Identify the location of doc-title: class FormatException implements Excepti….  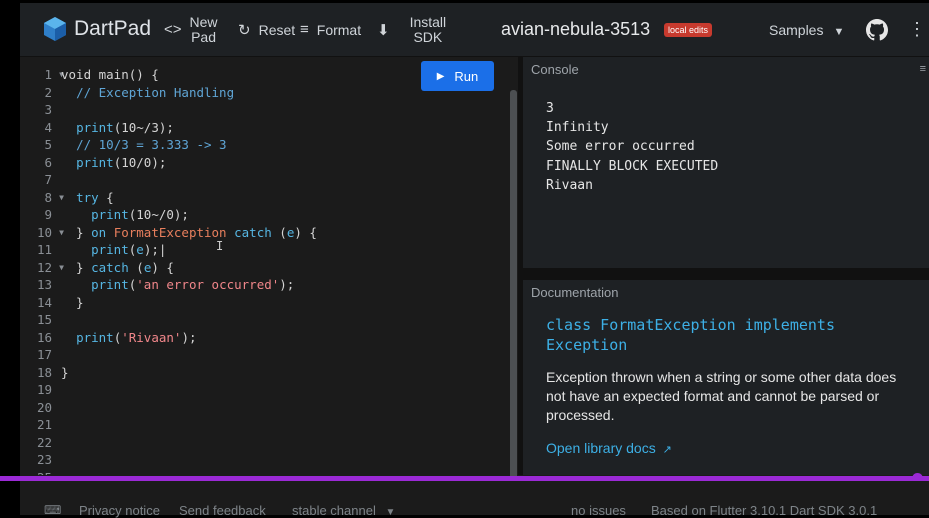
(690, 335).